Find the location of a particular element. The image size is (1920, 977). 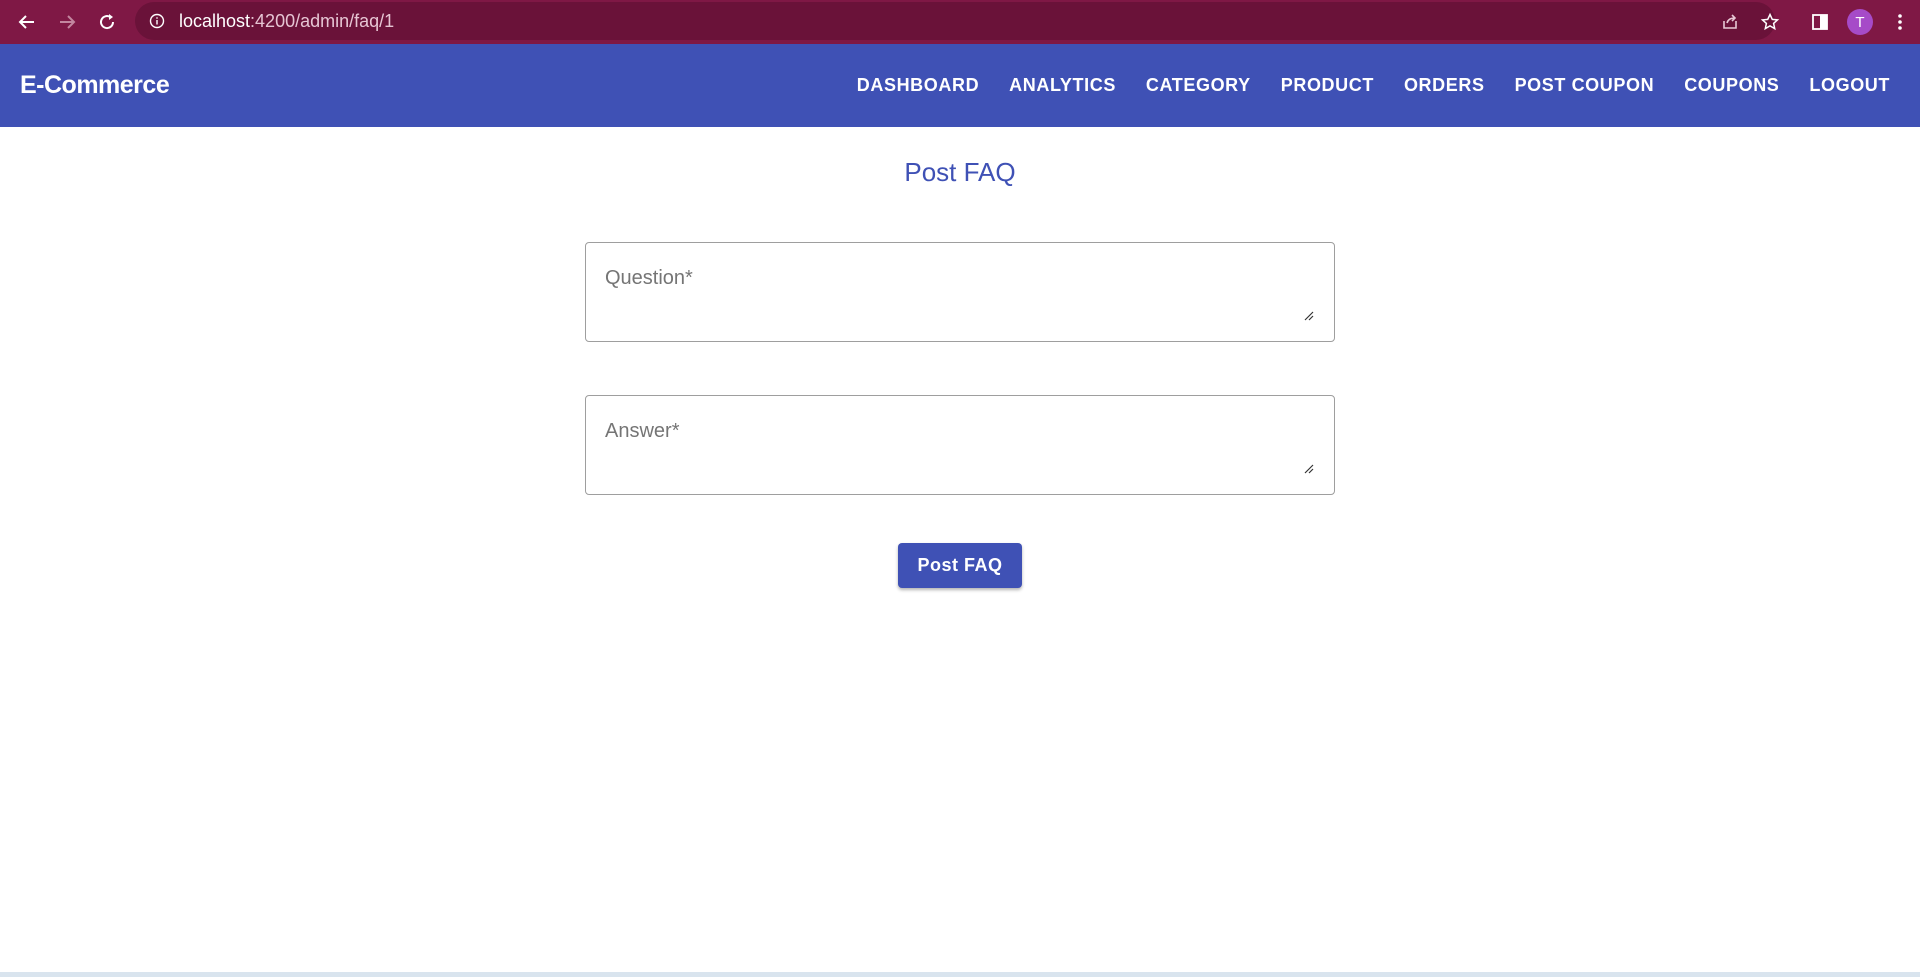

profile-button: T is located at coordinates (1860, 22).